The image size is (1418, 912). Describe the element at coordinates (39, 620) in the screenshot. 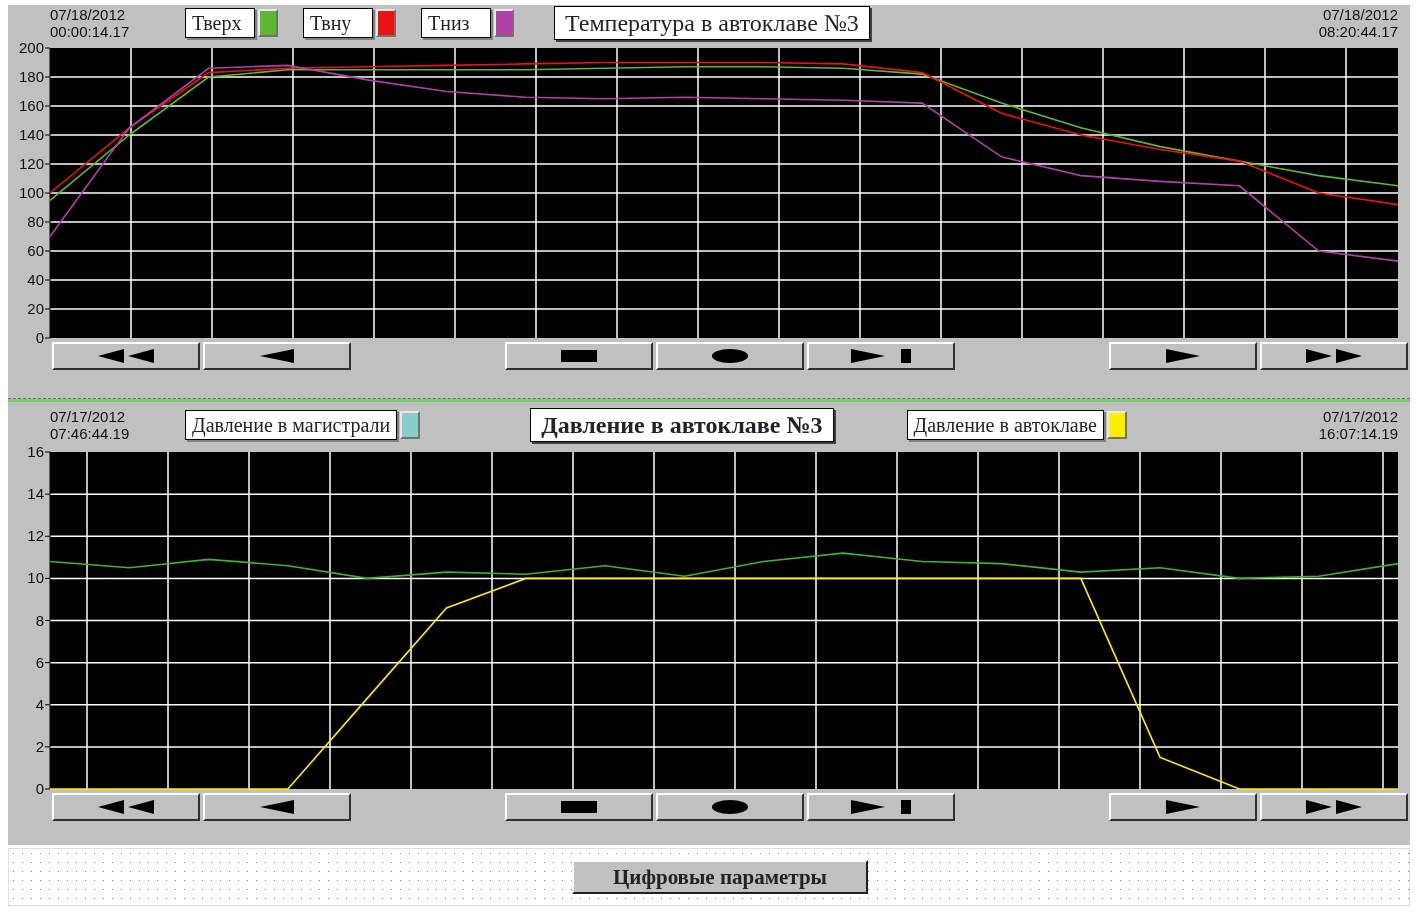

I see `axis-tick-label: 8` at that location.